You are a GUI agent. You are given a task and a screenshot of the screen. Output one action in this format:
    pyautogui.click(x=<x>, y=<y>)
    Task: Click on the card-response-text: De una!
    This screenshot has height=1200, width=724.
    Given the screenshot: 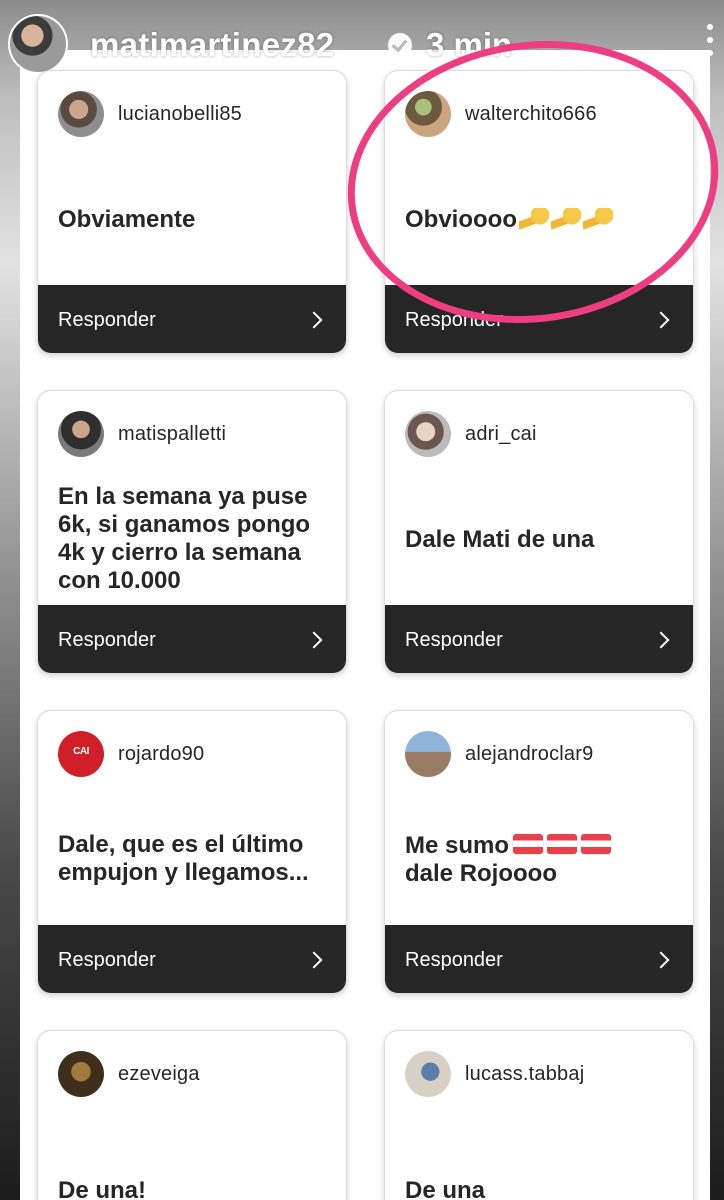 What is the action you would take?
    pyautogui.click(x=194, y=1165)
    